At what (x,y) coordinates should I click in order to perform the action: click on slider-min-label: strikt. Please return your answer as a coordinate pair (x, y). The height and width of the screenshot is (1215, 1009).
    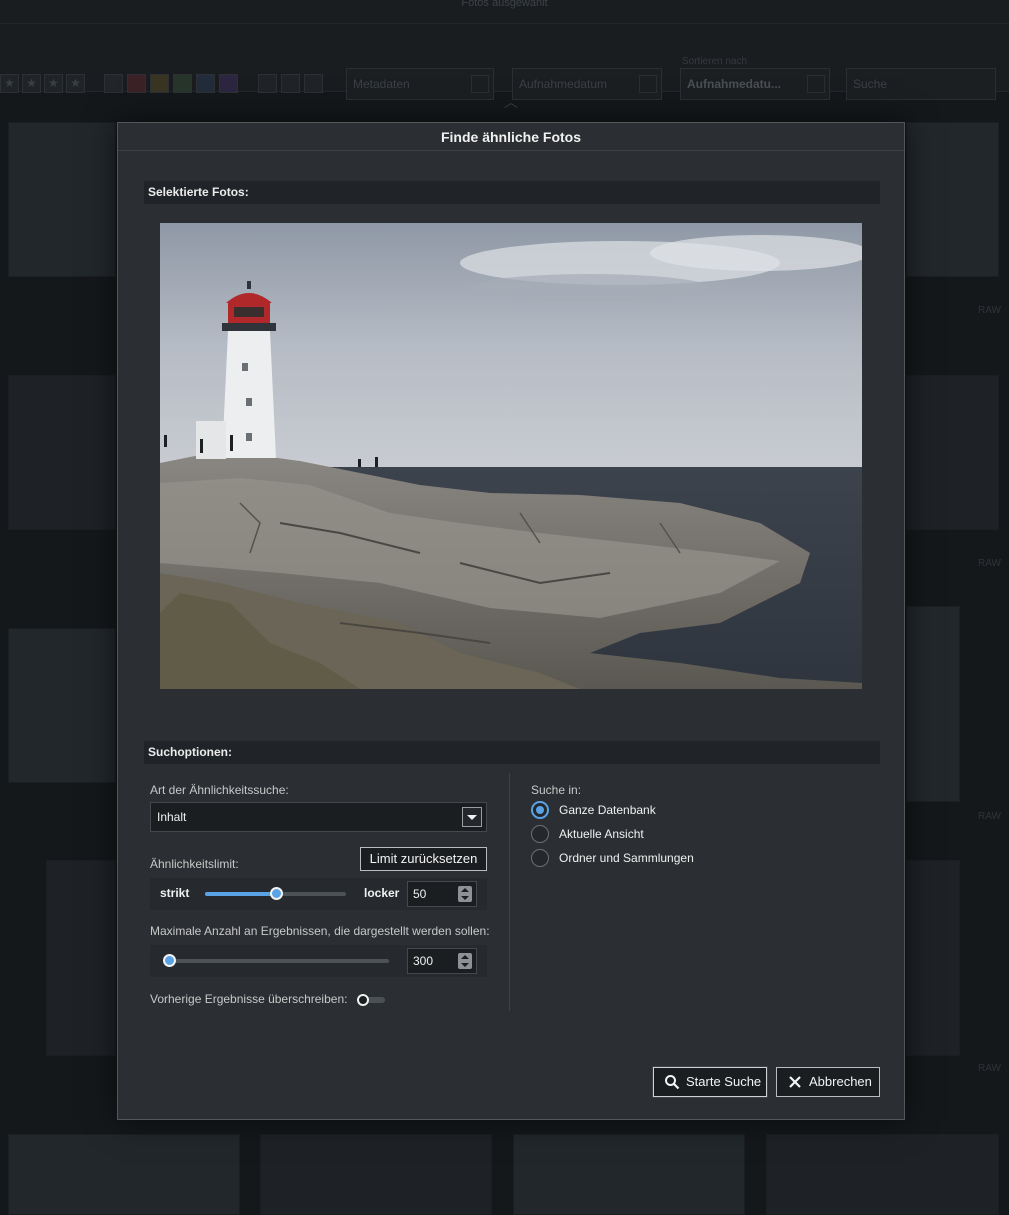
    Looking at the image, I should click on (175, 893).